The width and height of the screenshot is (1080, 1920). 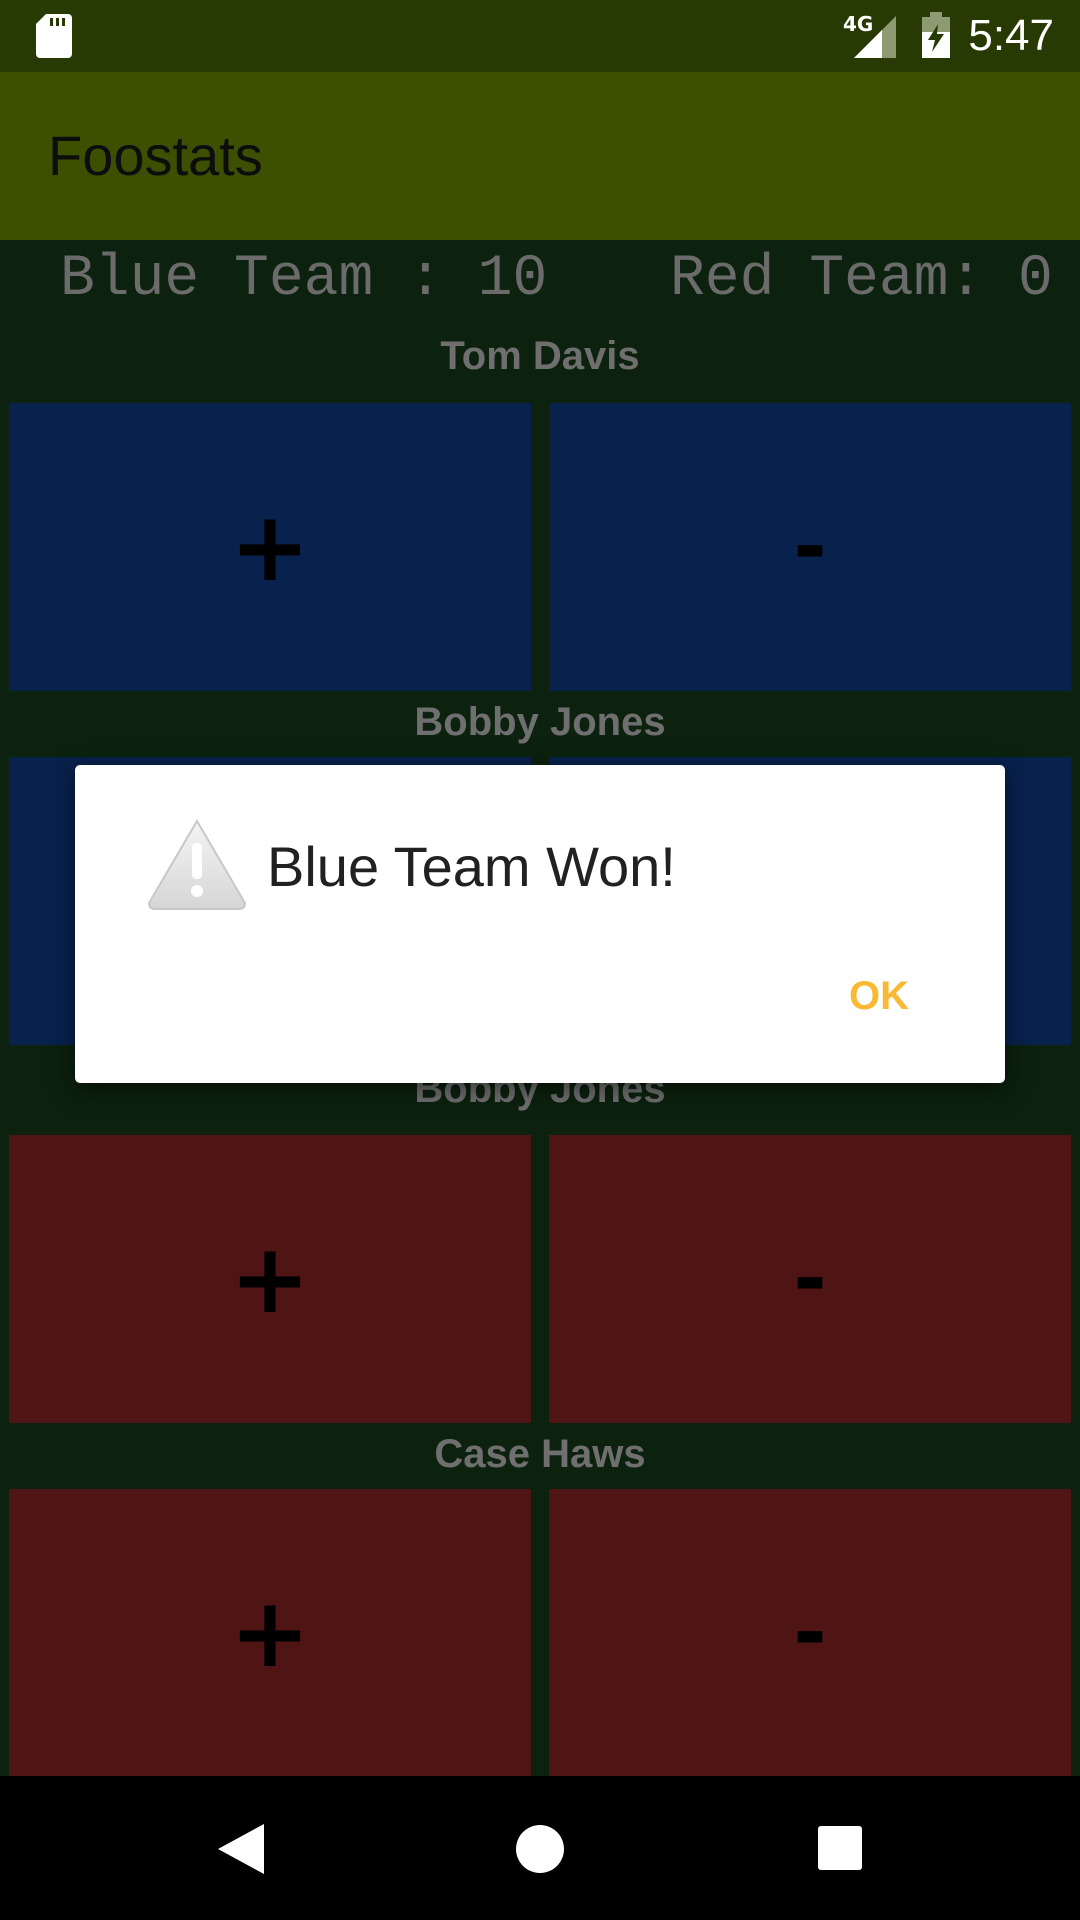 I want to click on recents-icon, so click(x=840, y=1848).